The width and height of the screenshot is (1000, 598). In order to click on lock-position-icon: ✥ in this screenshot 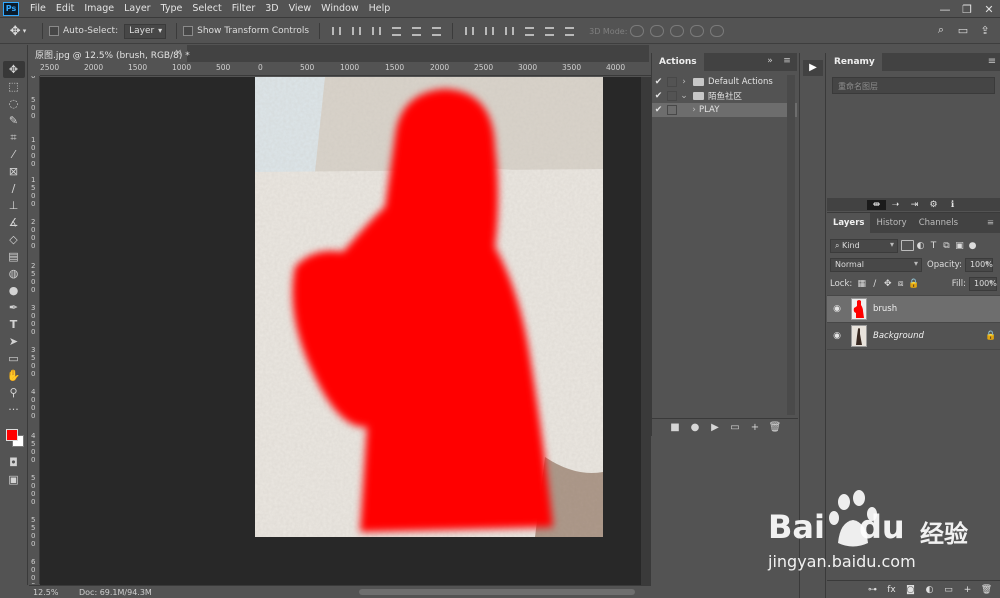, I will do `click(887, 284)`.